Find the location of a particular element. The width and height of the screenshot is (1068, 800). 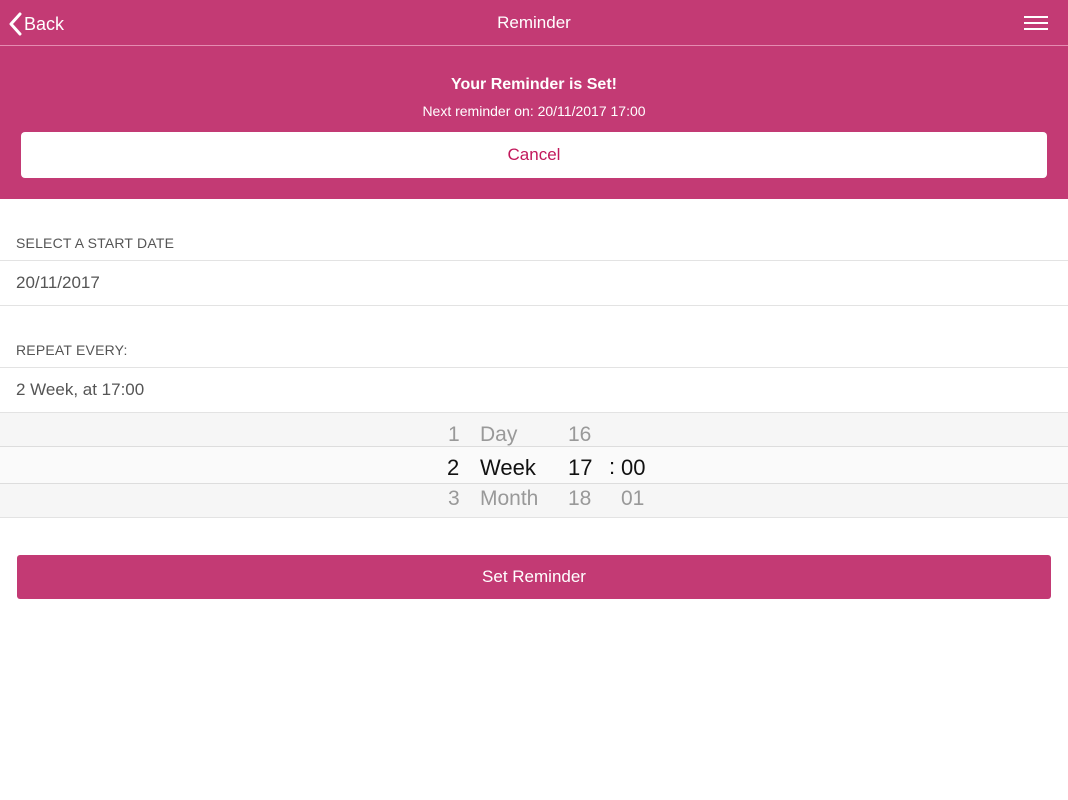

hamburger-menu-icon is located at coordinates (1036, 24).